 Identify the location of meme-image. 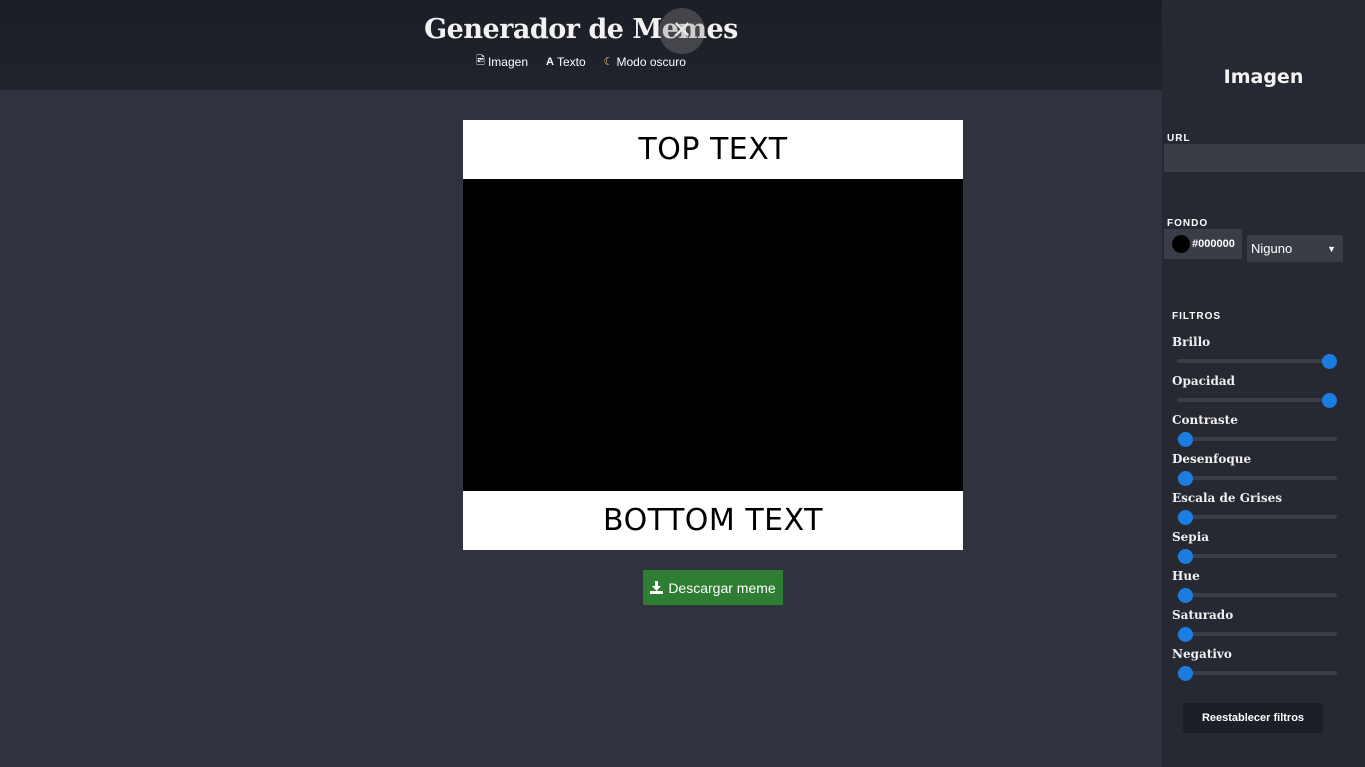
(713, 335).